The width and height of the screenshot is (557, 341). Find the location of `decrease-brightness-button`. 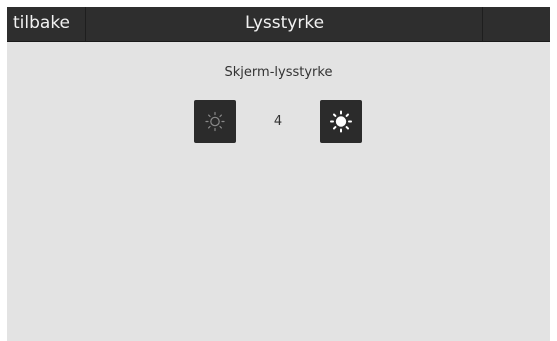

decrease-brightness-button is located at coordinates (215, 121).